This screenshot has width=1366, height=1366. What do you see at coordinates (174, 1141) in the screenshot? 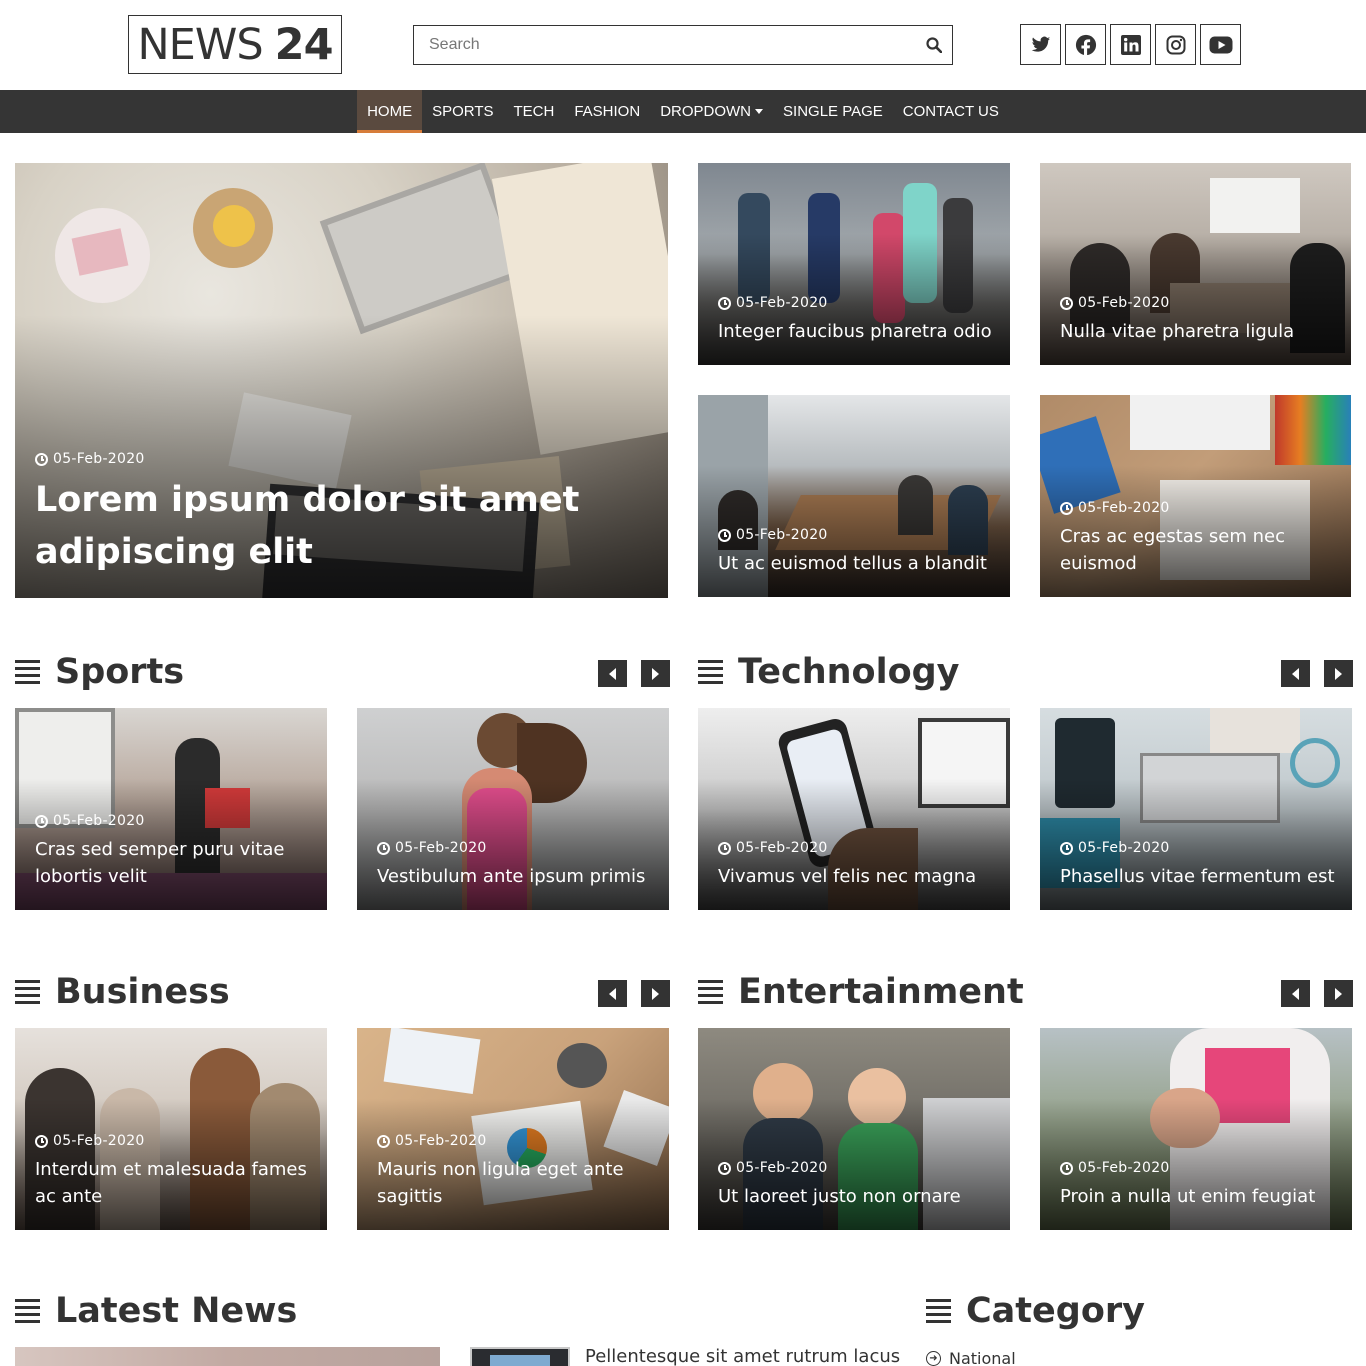
I see `business-card-date: 05-Feb-2020` at bounding box center [174, 1141].